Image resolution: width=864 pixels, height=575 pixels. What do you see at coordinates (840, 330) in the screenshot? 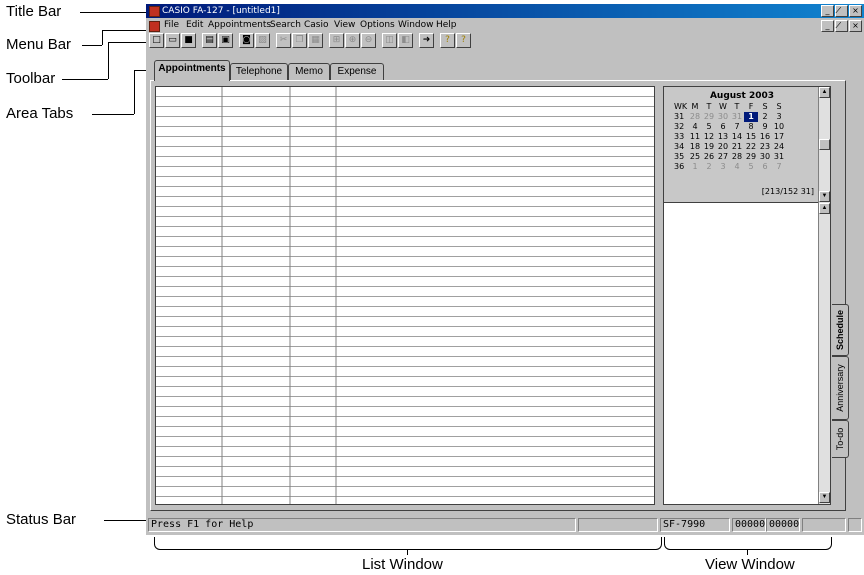
I see `tab-schedule: Schedule` at bounding box center [840, 330].